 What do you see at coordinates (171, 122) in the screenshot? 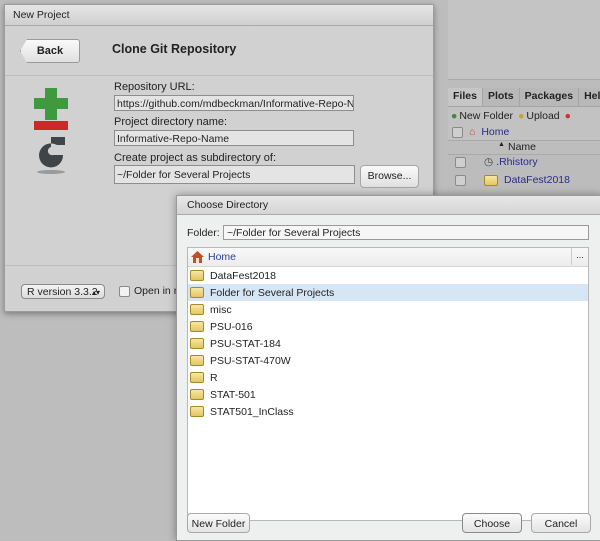
I see `dir-name-label: Project directory name:` at bounding box center [171, 122].